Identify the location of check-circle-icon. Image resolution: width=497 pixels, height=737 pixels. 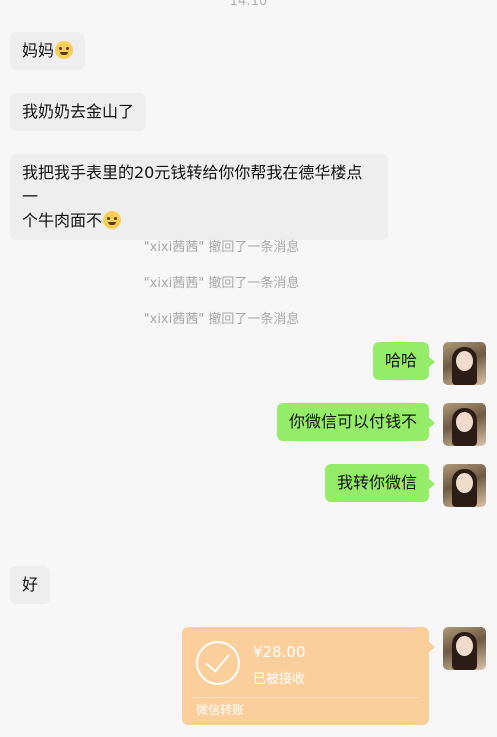
(218, 663).